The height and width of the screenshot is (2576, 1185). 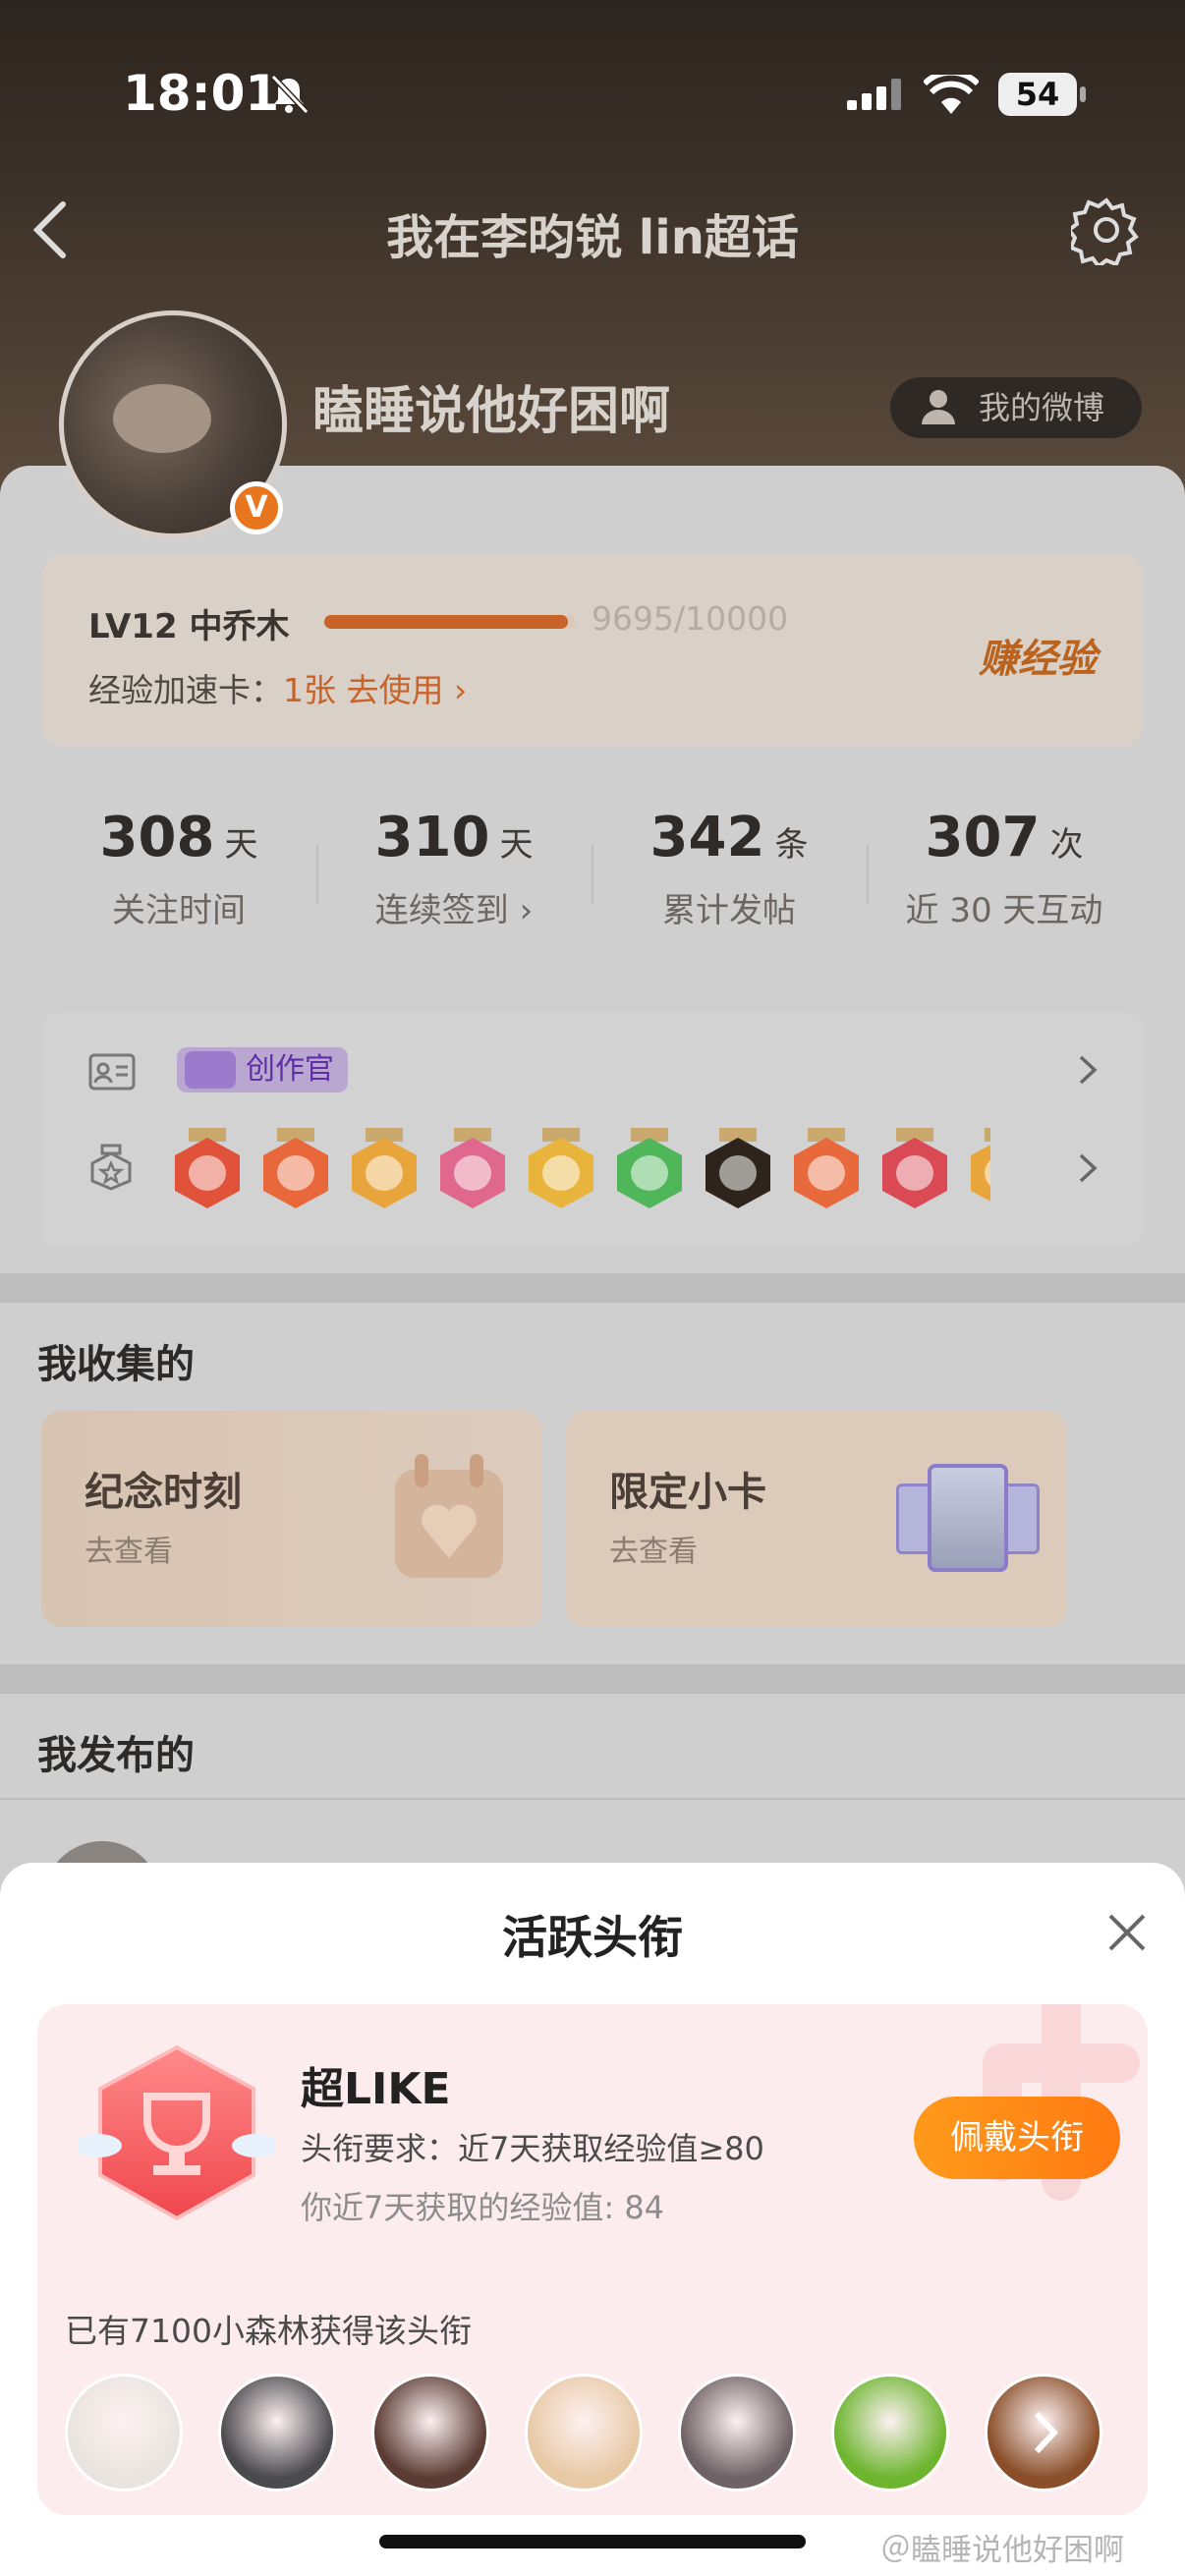 What do you see at coordinates (454, 910) in the screenshot?
I see `stat-label: 连续签到 ›` at bounding box center [454, 910].